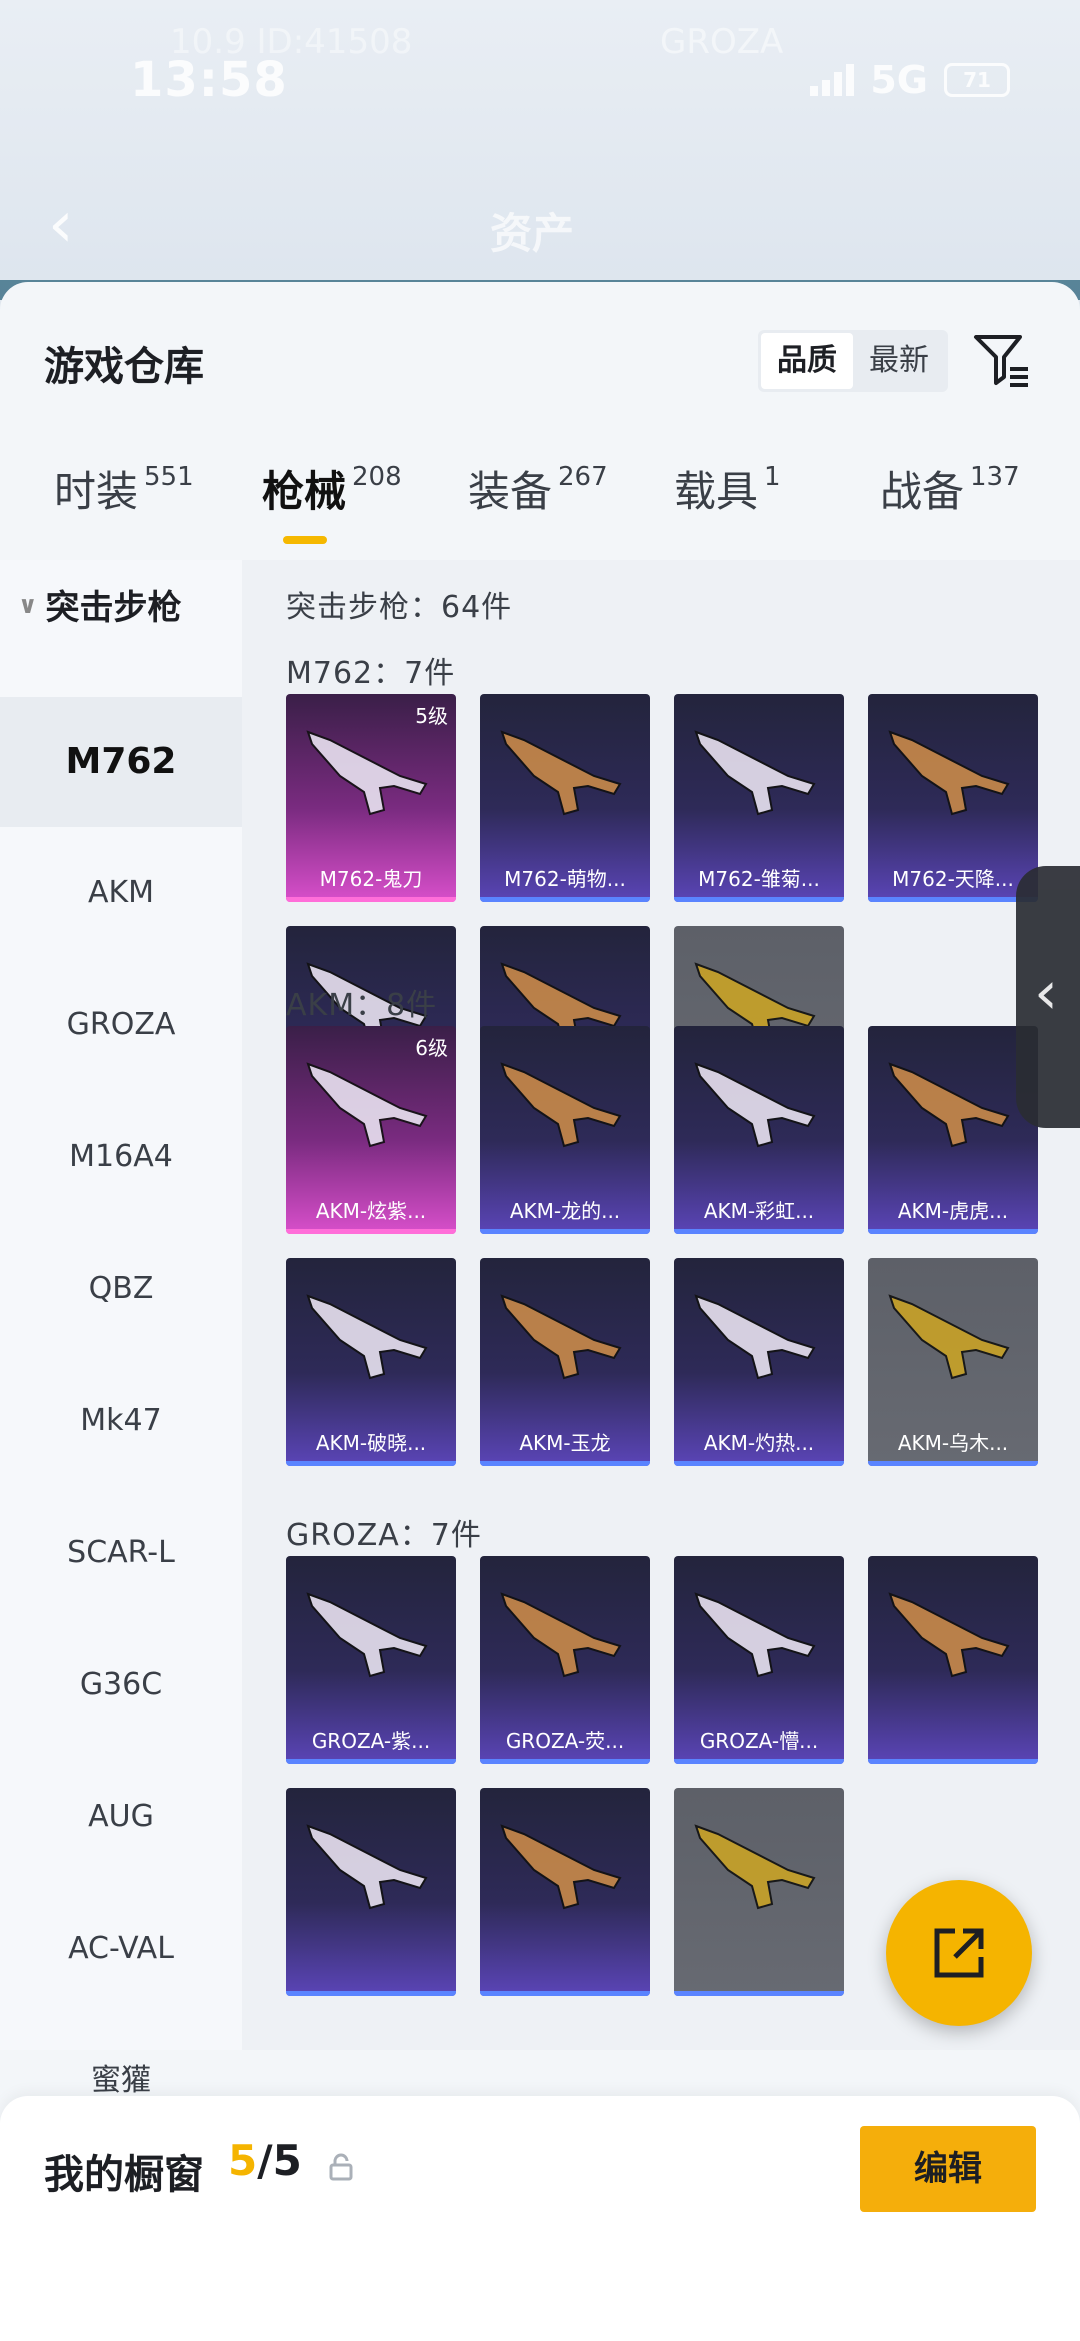 The height and width of the screenshot is (2341, 1080). What do you see at coordinates (371, 673) in the screenshot?
I see `section-heading: M762：7件` at bounding box center [371, 673].